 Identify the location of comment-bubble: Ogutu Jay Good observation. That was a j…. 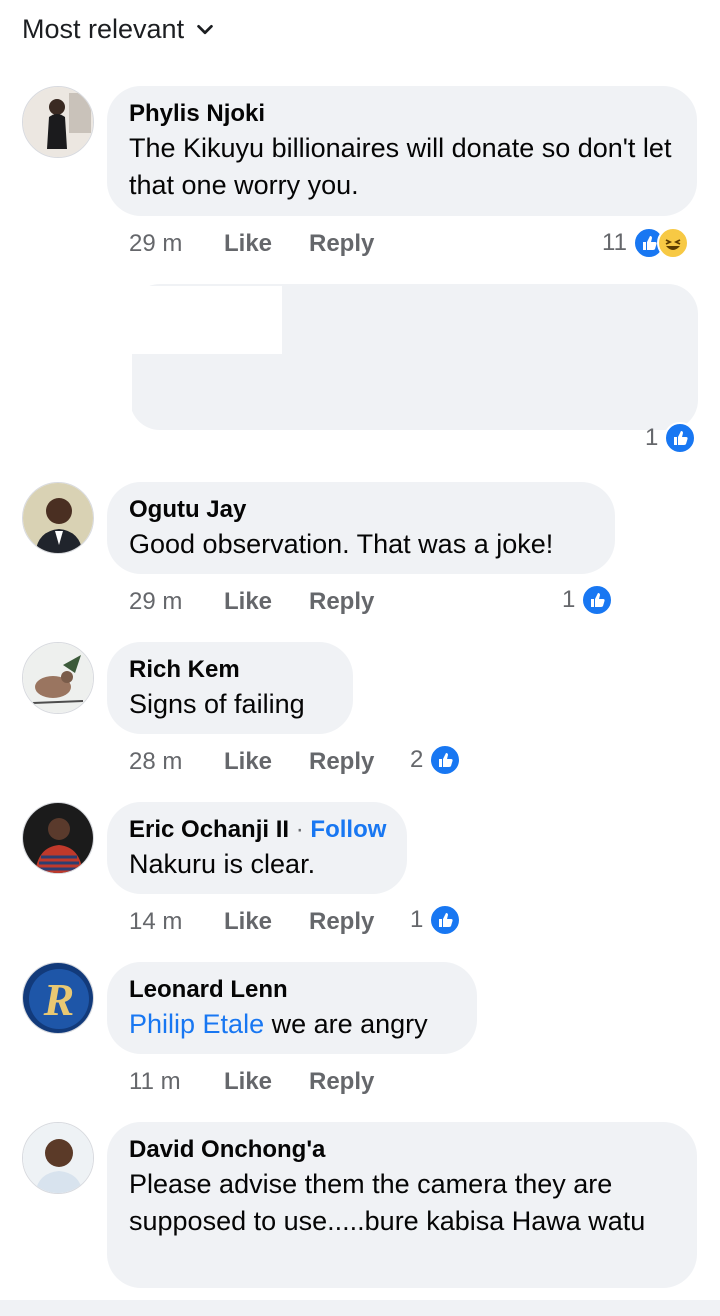
(361, 528).